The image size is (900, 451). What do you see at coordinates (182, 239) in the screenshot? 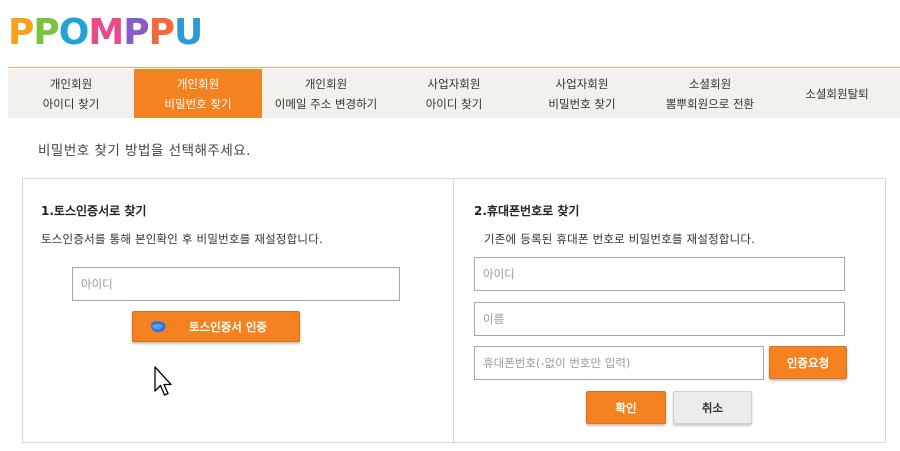
I see `toss-section-description: 토스인증서를 통해 본인확인 후 비밀번호를 재설정합니다.` at bounding box center [182, 239].